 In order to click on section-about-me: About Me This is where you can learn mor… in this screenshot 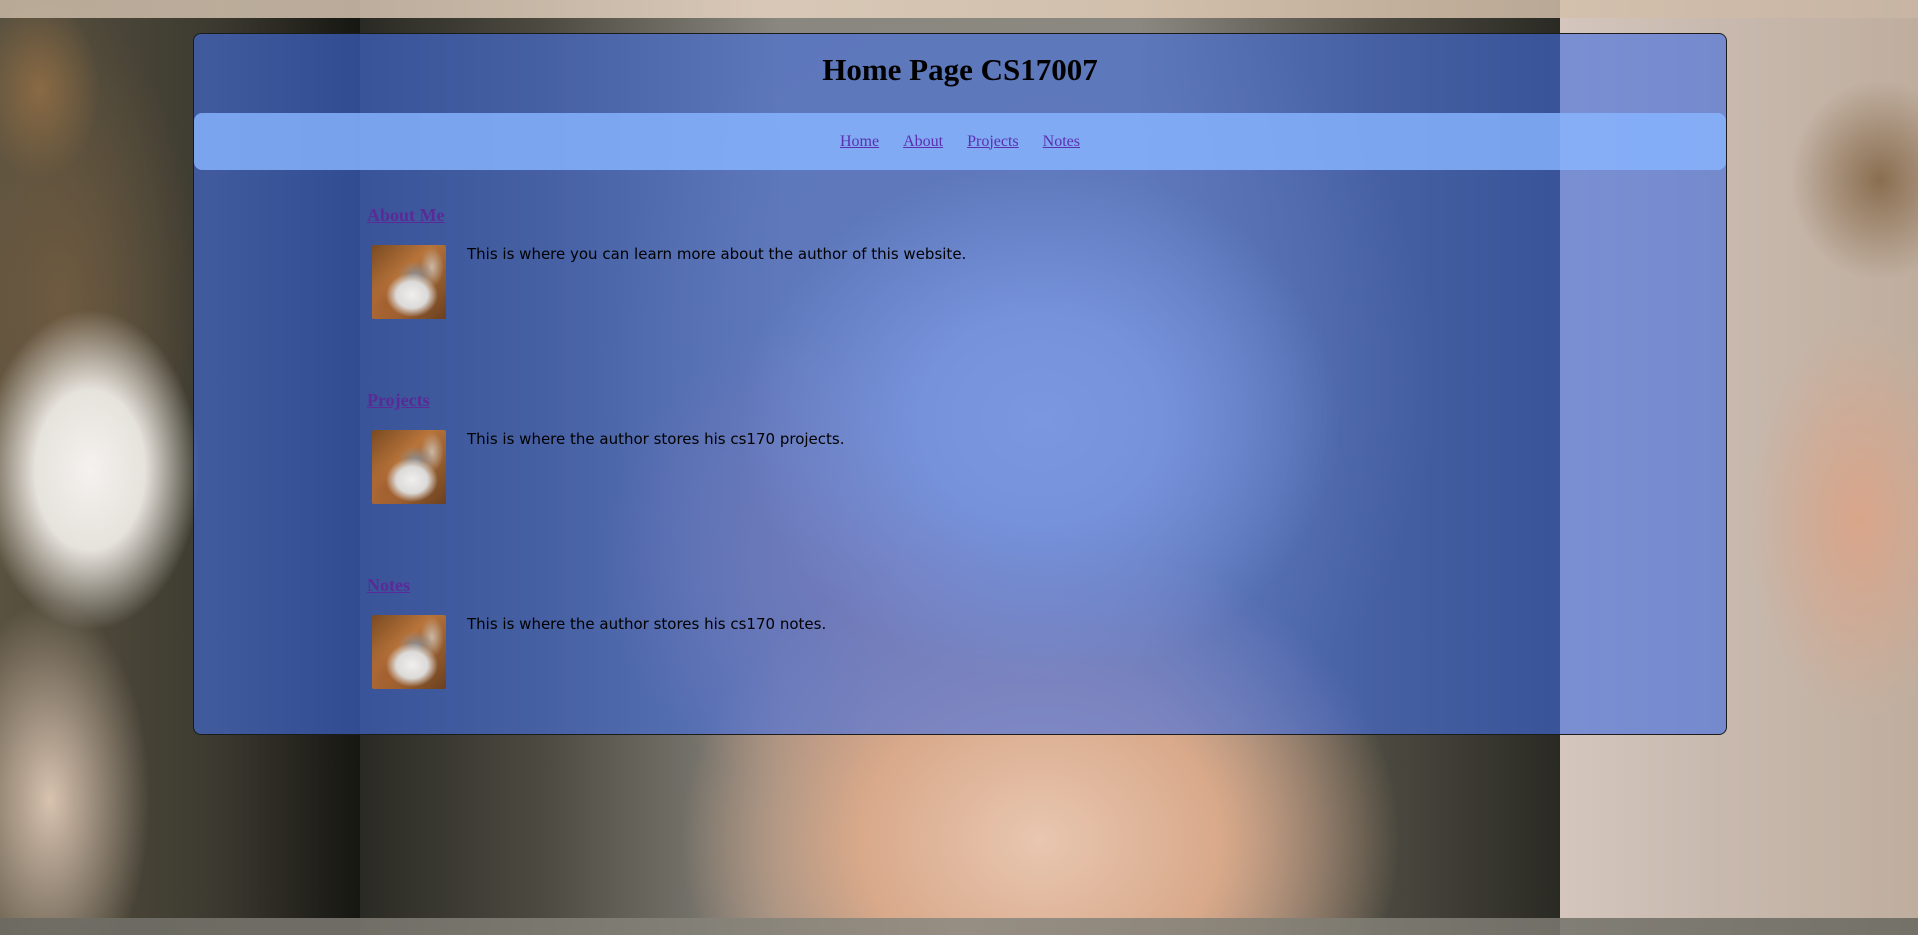, I will do `click(817, 265)`.